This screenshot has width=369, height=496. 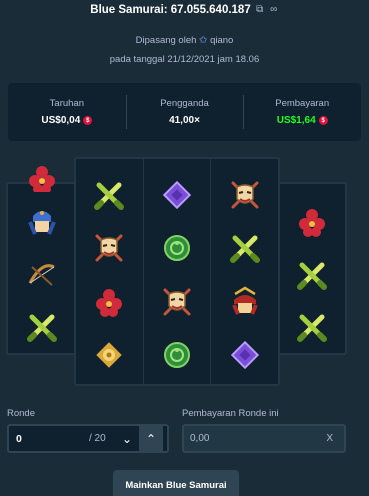 I want to click on stat-multiplier-value: 41,00×, so click(x=184, y=120).